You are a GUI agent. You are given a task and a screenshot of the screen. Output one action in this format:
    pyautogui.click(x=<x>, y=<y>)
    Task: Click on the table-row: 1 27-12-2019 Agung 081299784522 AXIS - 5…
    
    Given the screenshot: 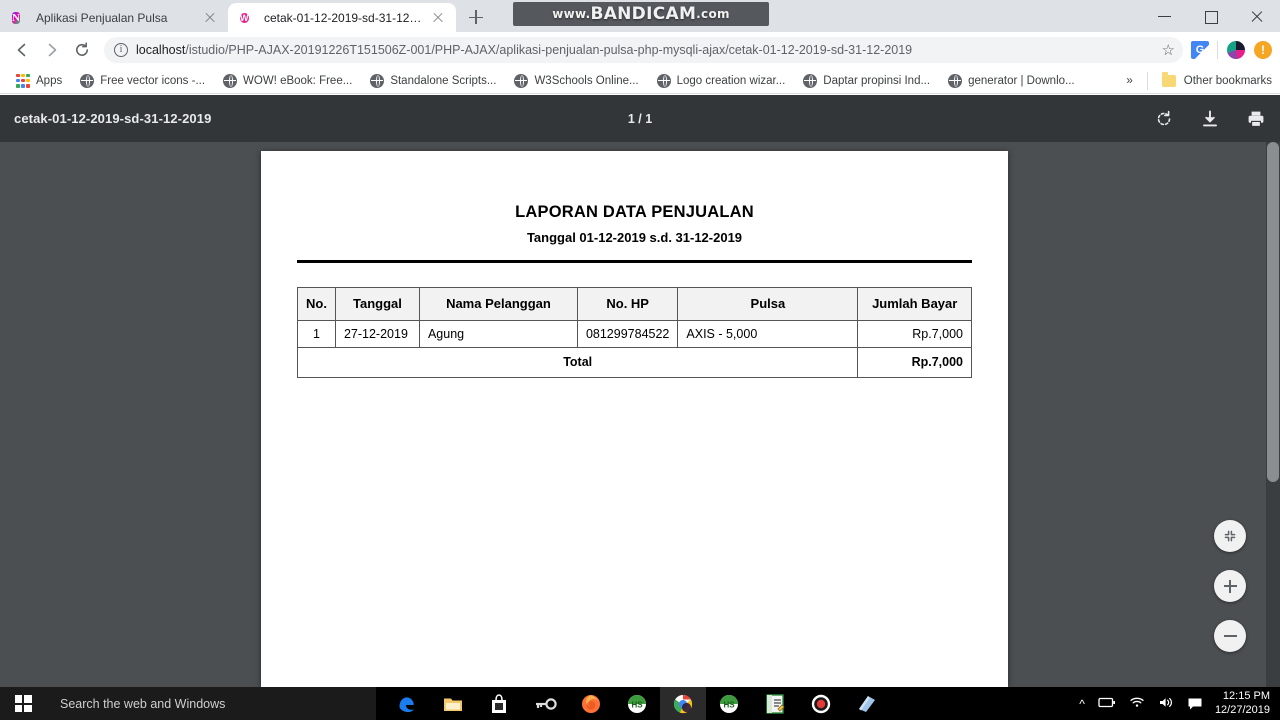 What is the action you would take?
    pyautogui.click(x=634, y=334)
    